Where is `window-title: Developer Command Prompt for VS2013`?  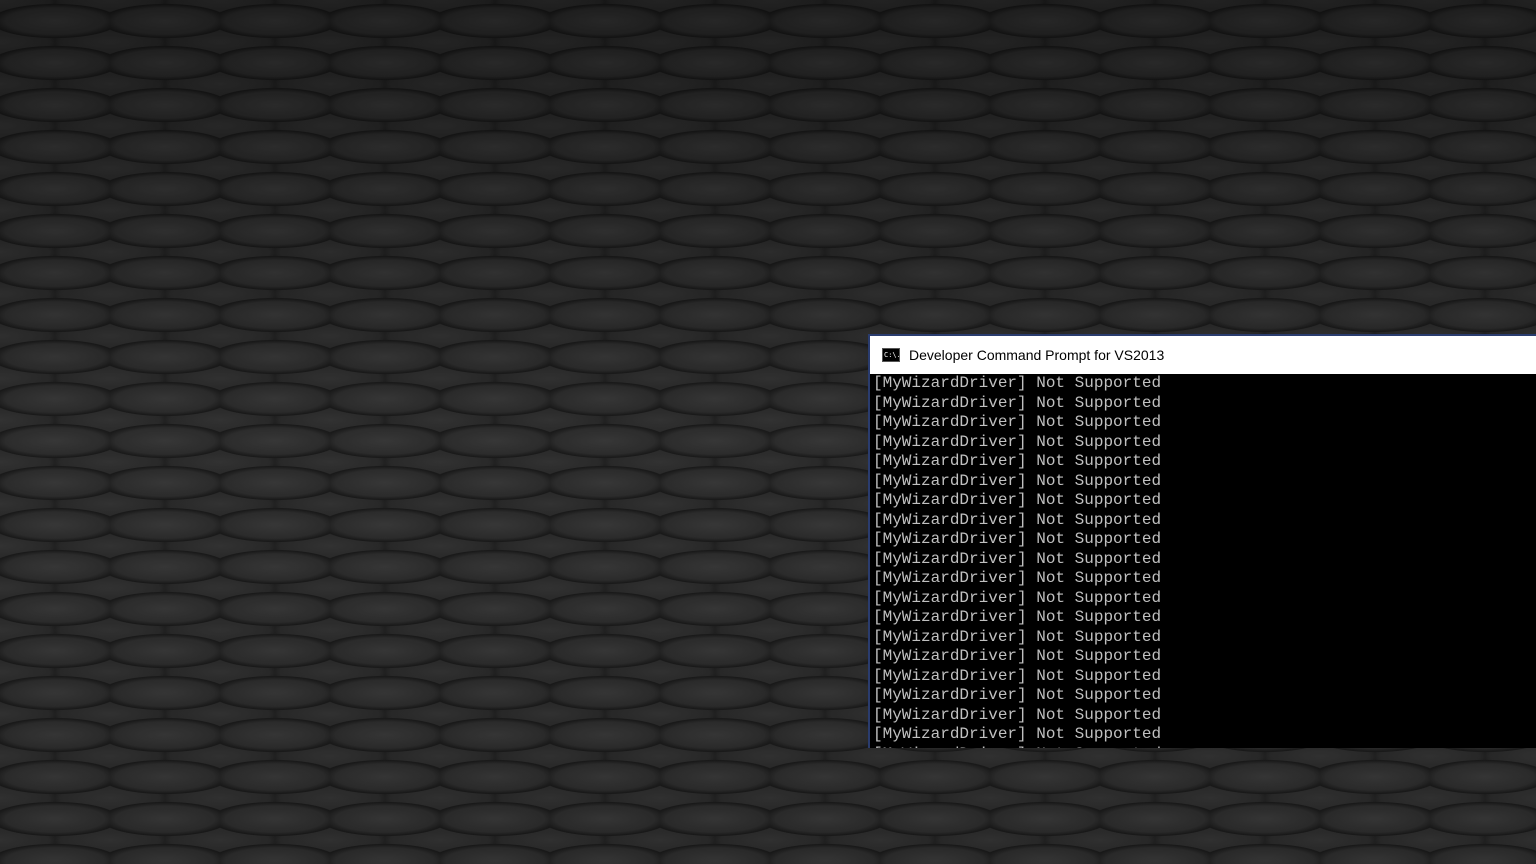 window-title: Developer Command Prompt for VS2013 is located at coordinates (1037, 355).